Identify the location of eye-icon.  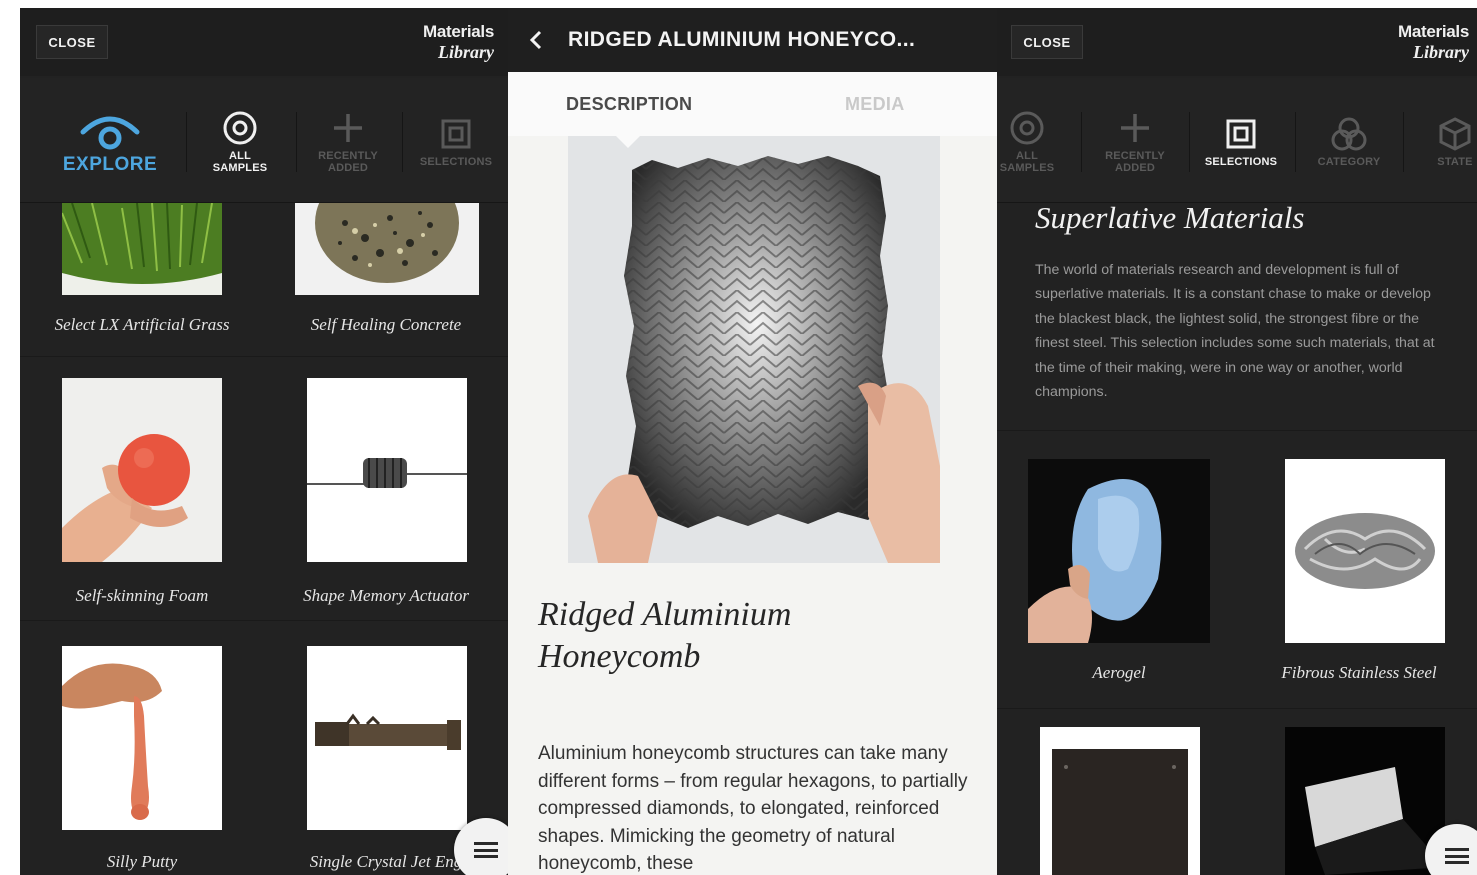
(110, 131).